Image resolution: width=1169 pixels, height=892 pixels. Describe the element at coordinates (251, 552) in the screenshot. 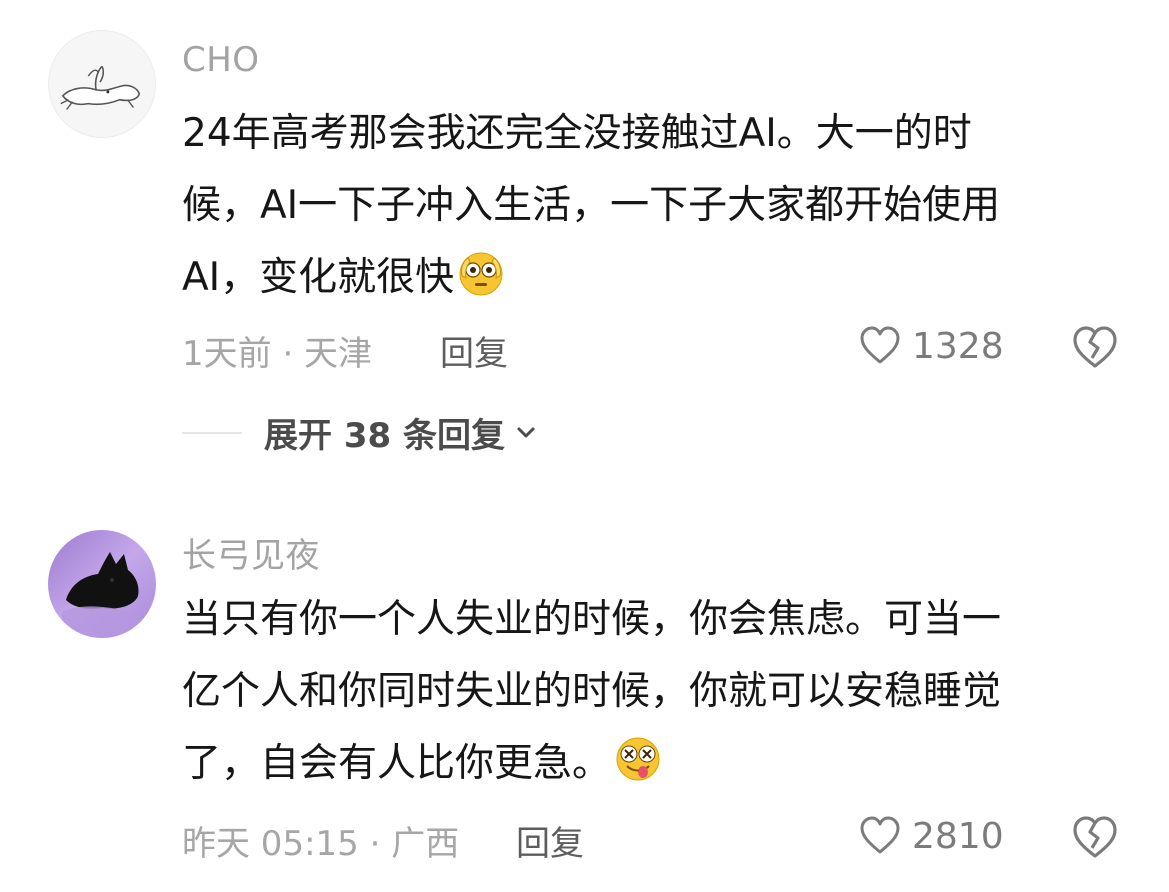

I see `username: 长弓见夜` at that location.